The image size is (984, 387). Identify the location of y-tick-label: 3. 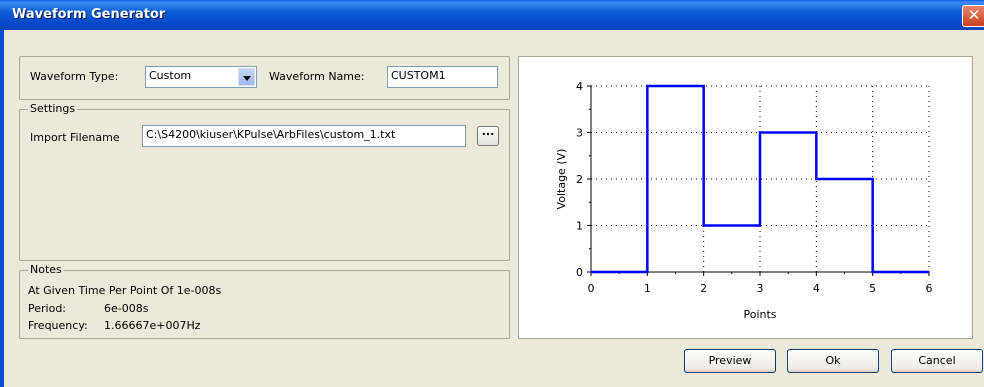
(579, 133).